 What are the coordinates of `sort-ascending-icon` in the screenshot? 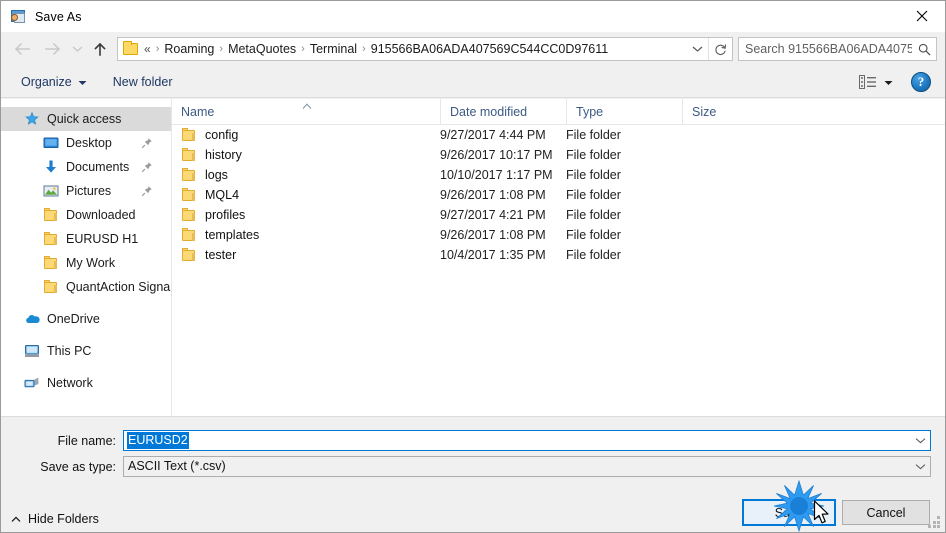 It's located at (307, 104).